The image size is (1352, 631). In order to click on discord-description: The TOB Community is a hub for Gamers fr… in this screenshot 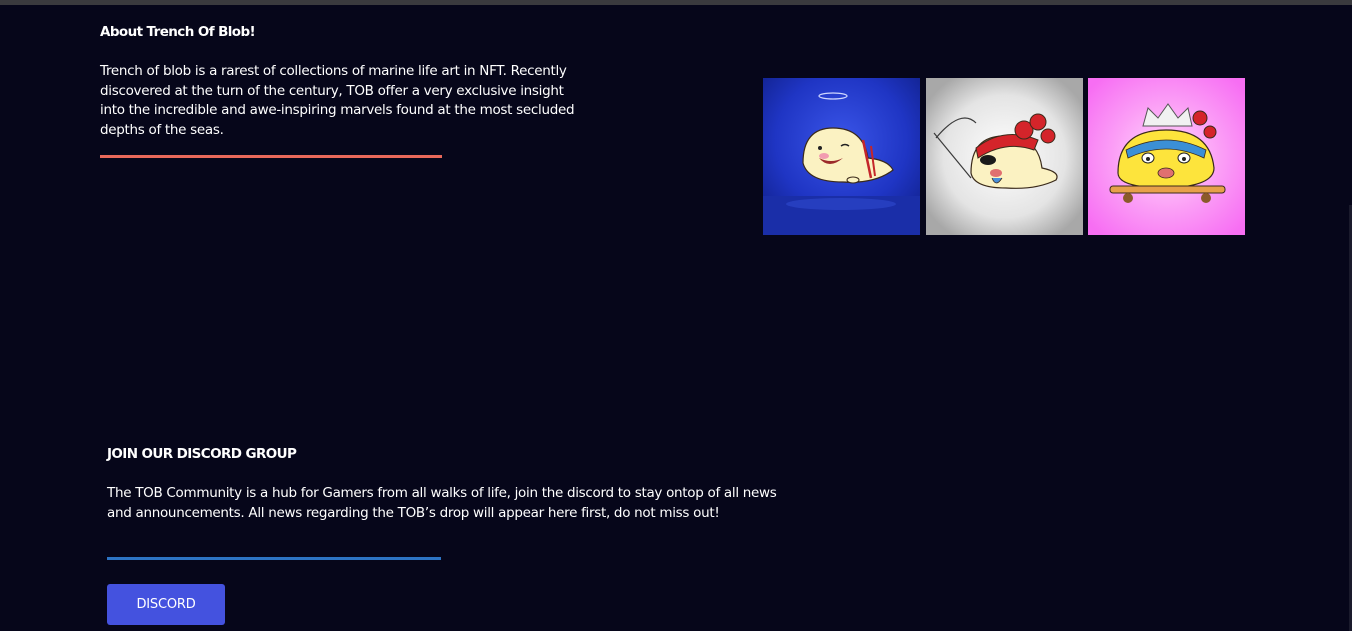, I will do `click(442, 503)`.